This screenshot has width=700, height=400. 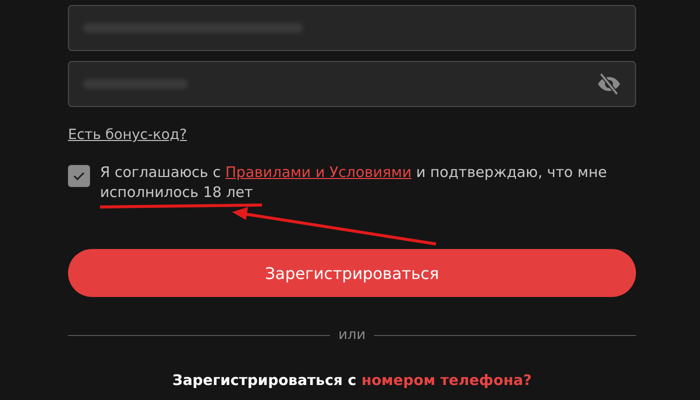 What do you see at coordinates (352, 381) in the screenshot?
I see `phone-register-text: Зарегистрироваться с номером телефона?` at bounding box center [352, 381].